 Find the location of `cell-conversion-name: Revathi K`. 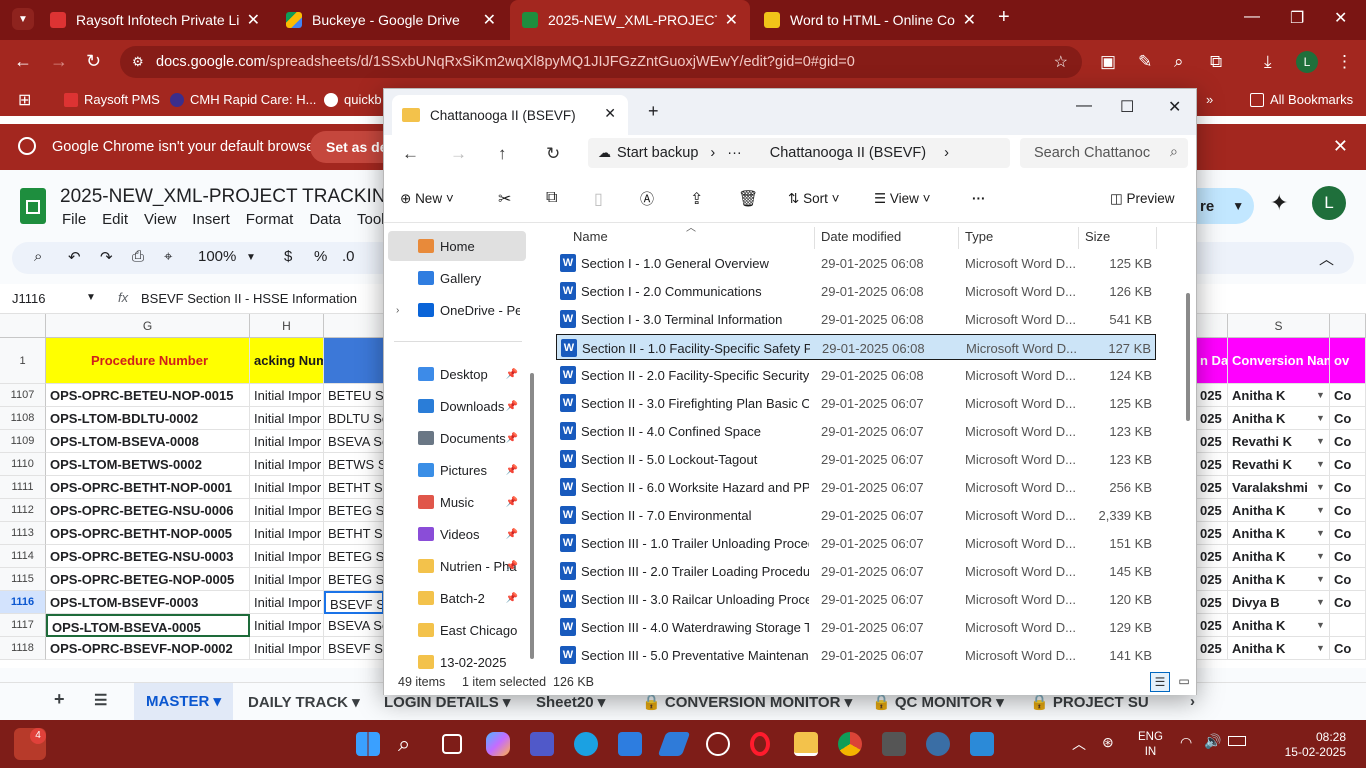

cell-conversion-name: Revathi K is located at coordinates (1279, 464).